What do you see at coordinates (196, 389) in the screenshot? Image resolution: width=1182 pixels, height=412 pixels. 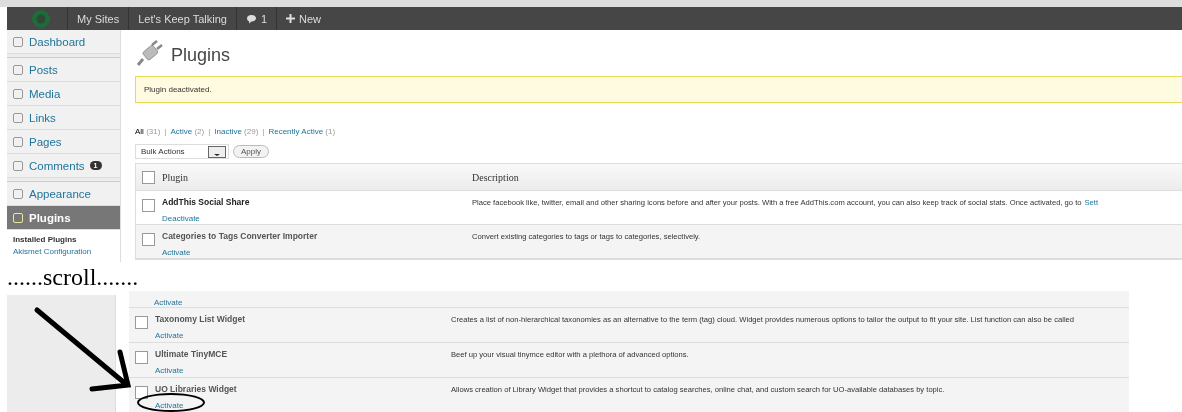 I see `plugin-name: UO Libraries Widget` at bounding box center [196, 389].